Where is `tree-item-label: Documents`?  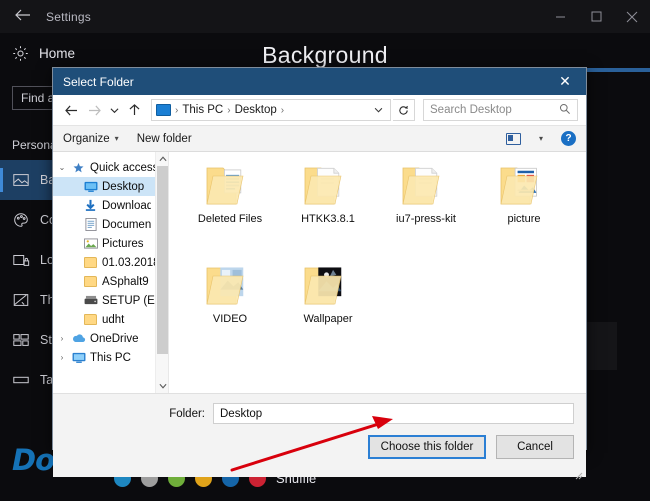
tree-item-label: Documents is located at coordinates (126, 224).